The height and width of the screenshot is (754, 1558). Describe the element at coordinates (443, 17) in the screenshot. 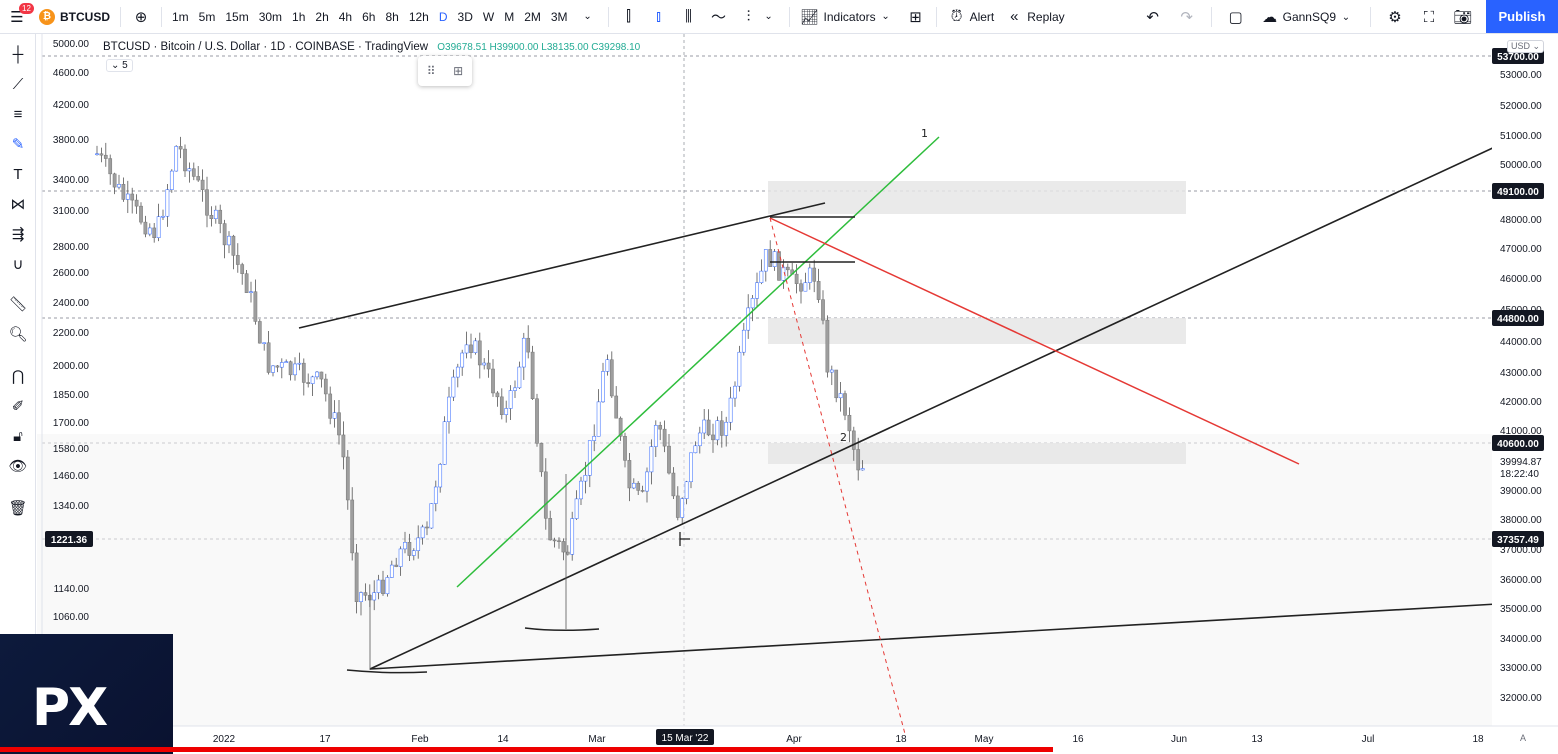

I see `timeframe-D: D` at that location.